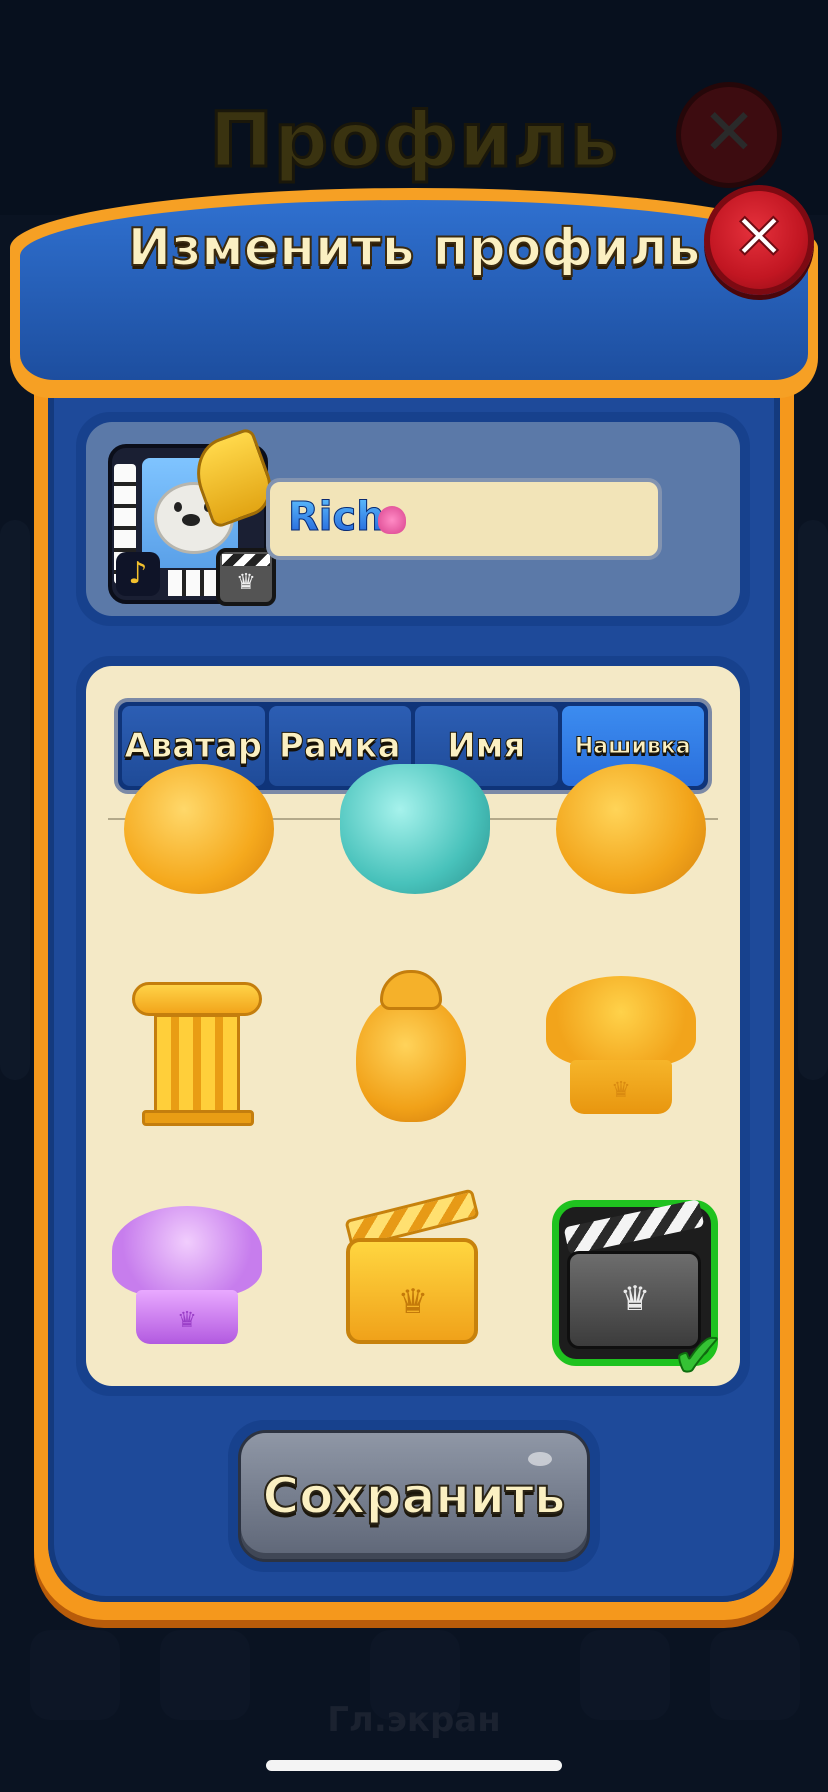  Describe the element at coordinates (199, 829) in the screenshot. I see `gold-gem-coin-icon` at that location.